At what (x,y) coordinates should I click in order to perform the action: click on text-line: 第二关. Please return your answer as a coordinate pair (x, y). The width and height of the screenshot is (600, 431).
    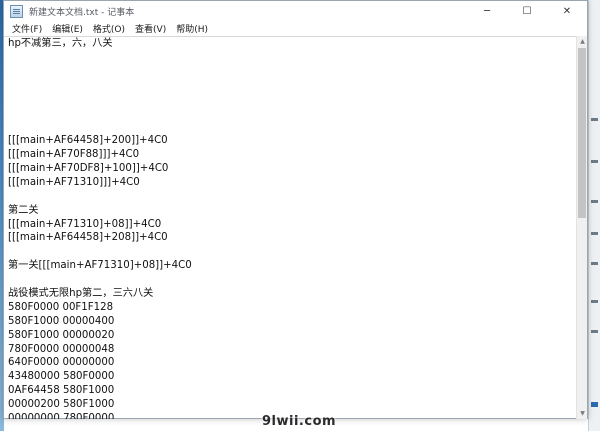
    Looking at the image, I should click on (23, 210).